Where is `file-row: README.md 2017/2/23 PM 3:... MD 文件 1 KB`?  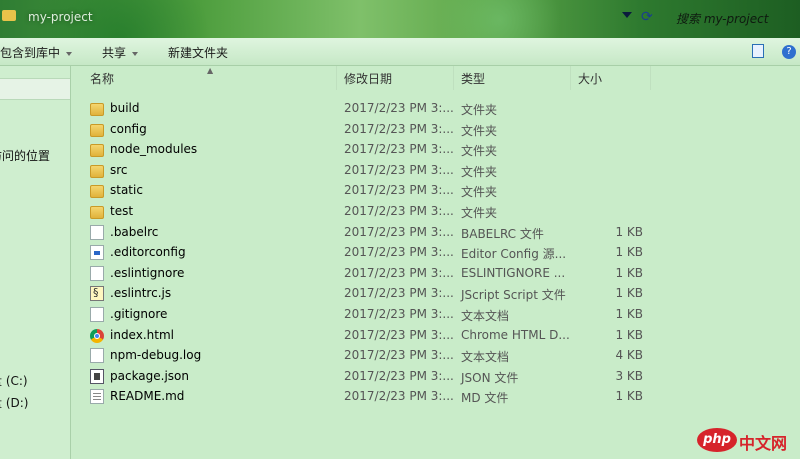
file-row: README.md 2017/2/23 PM 3:... MD 文件 1 KB is located at coordinates (368, 397).